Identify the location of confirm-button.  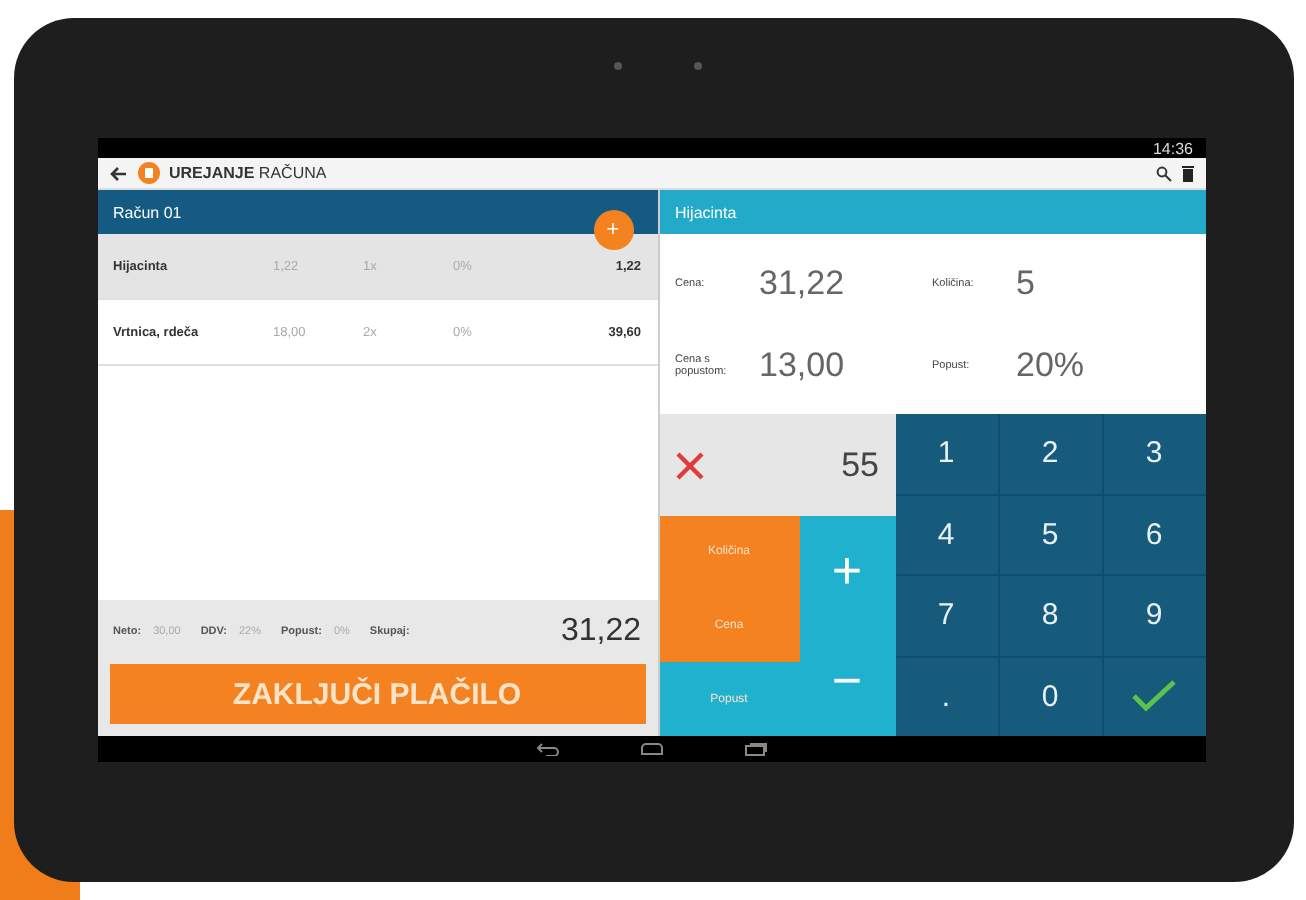
(1154, 696).